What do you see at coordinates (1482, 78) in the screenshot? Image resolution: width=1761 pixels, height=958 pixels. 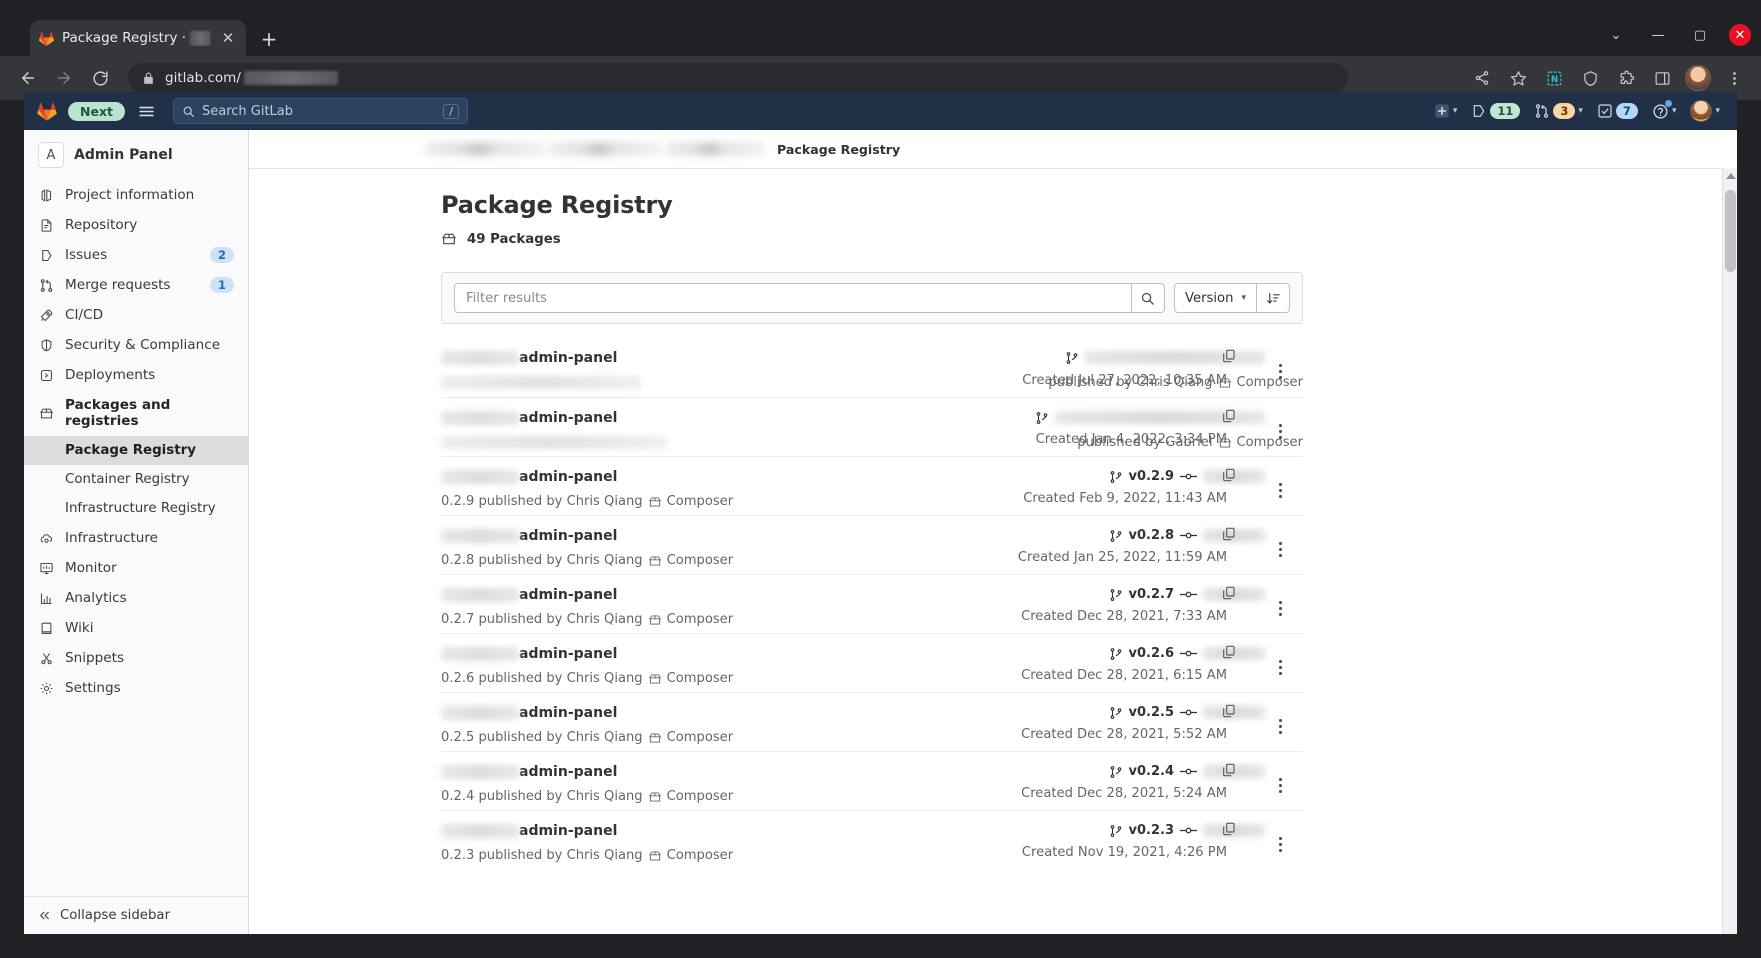 I see `share-icon` at bounding box center [1482, 78].